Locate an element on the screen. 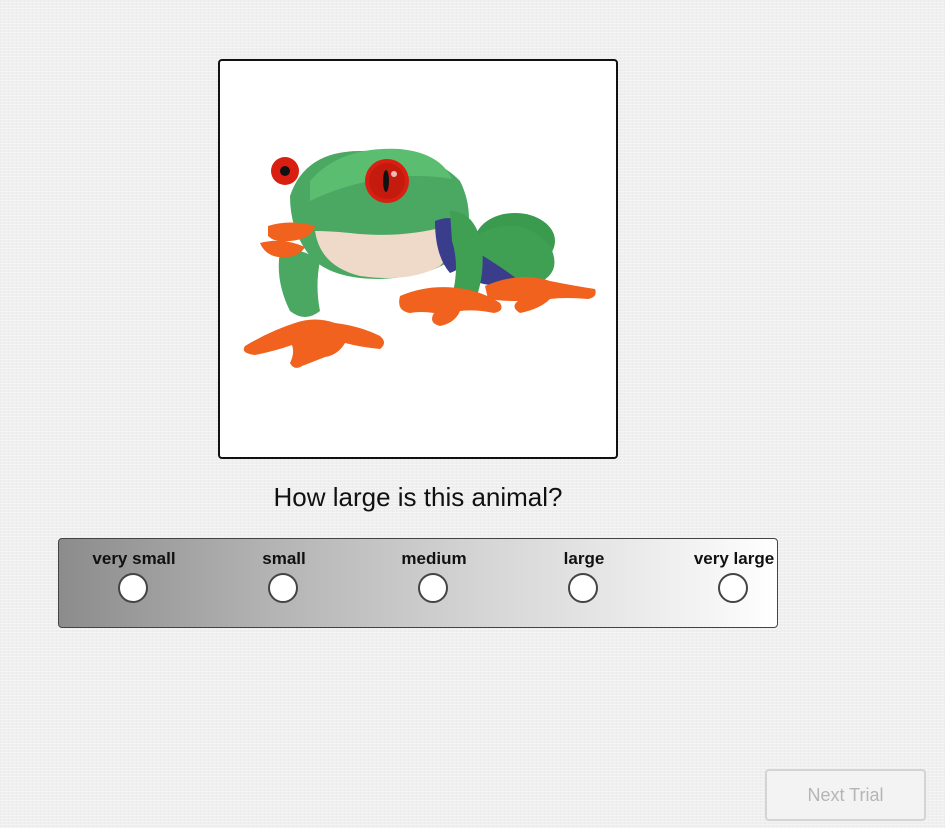  radio-button-small is located at coordinates (283, 588).